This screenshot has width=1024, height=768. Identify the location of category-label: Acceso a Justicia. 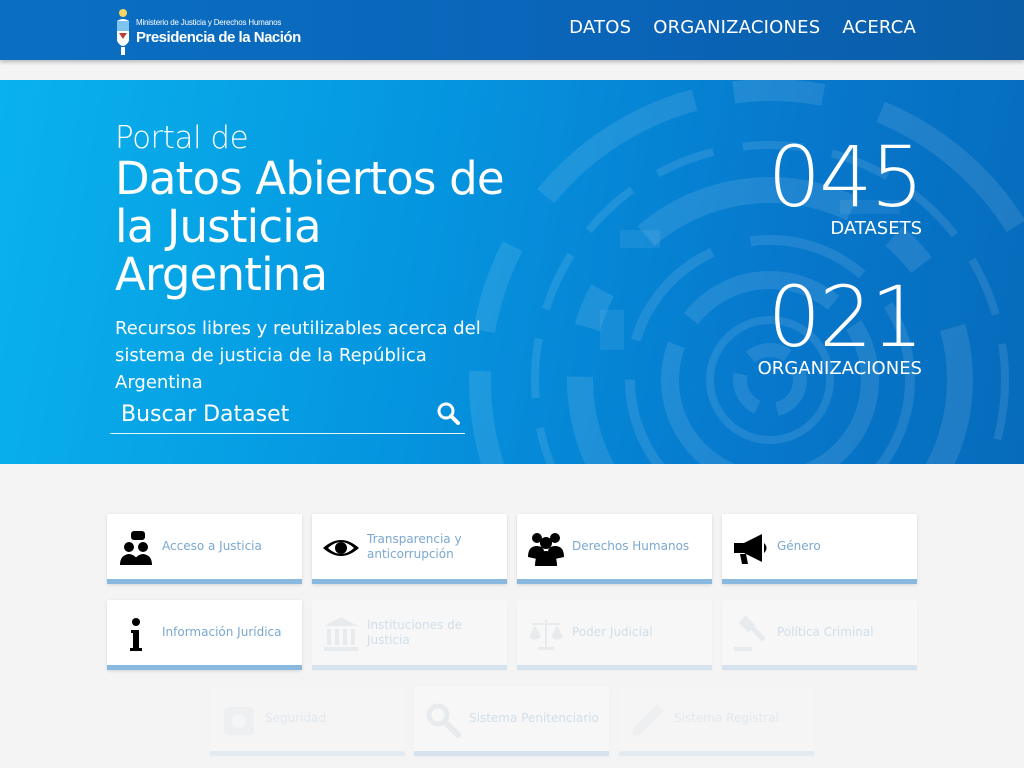
(212, 546).